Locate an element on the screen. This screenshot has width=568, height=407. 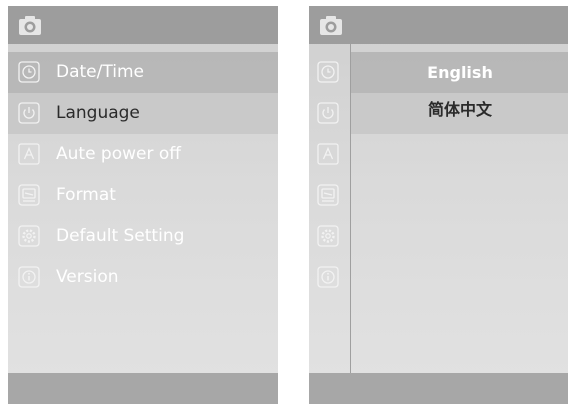
menu-item-auto-power-off: Aute power off is located at coordinates (143, 154).